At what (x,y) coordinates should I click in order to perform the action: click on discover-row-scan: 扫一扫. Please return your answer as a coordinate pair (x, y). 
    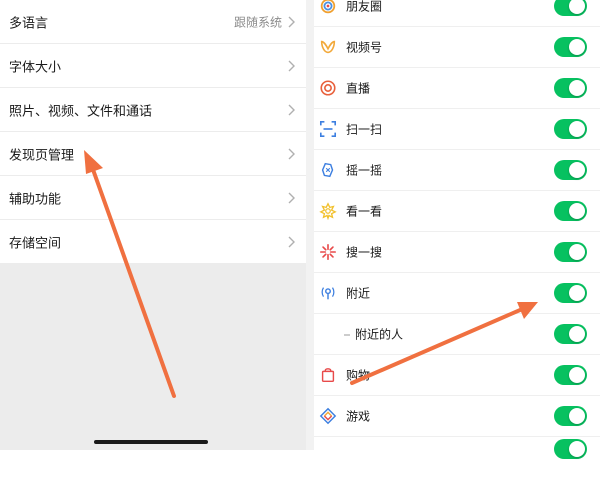
    Looking at the image, I should click on (457, 129).